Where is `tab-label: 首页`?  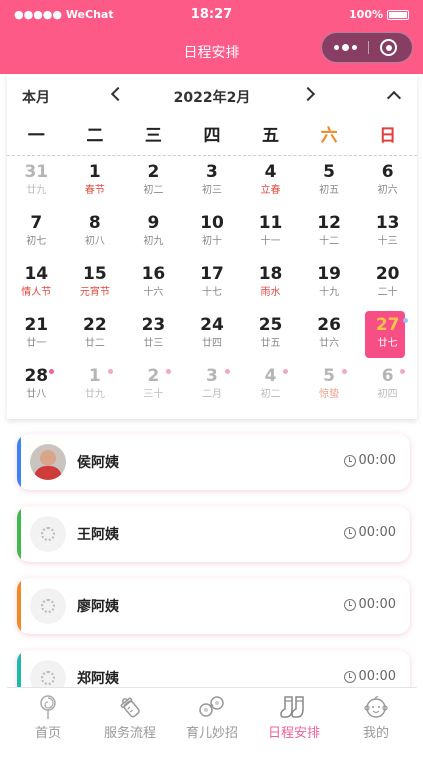
tab-label: 首页 is located at coordinates (47, 733).